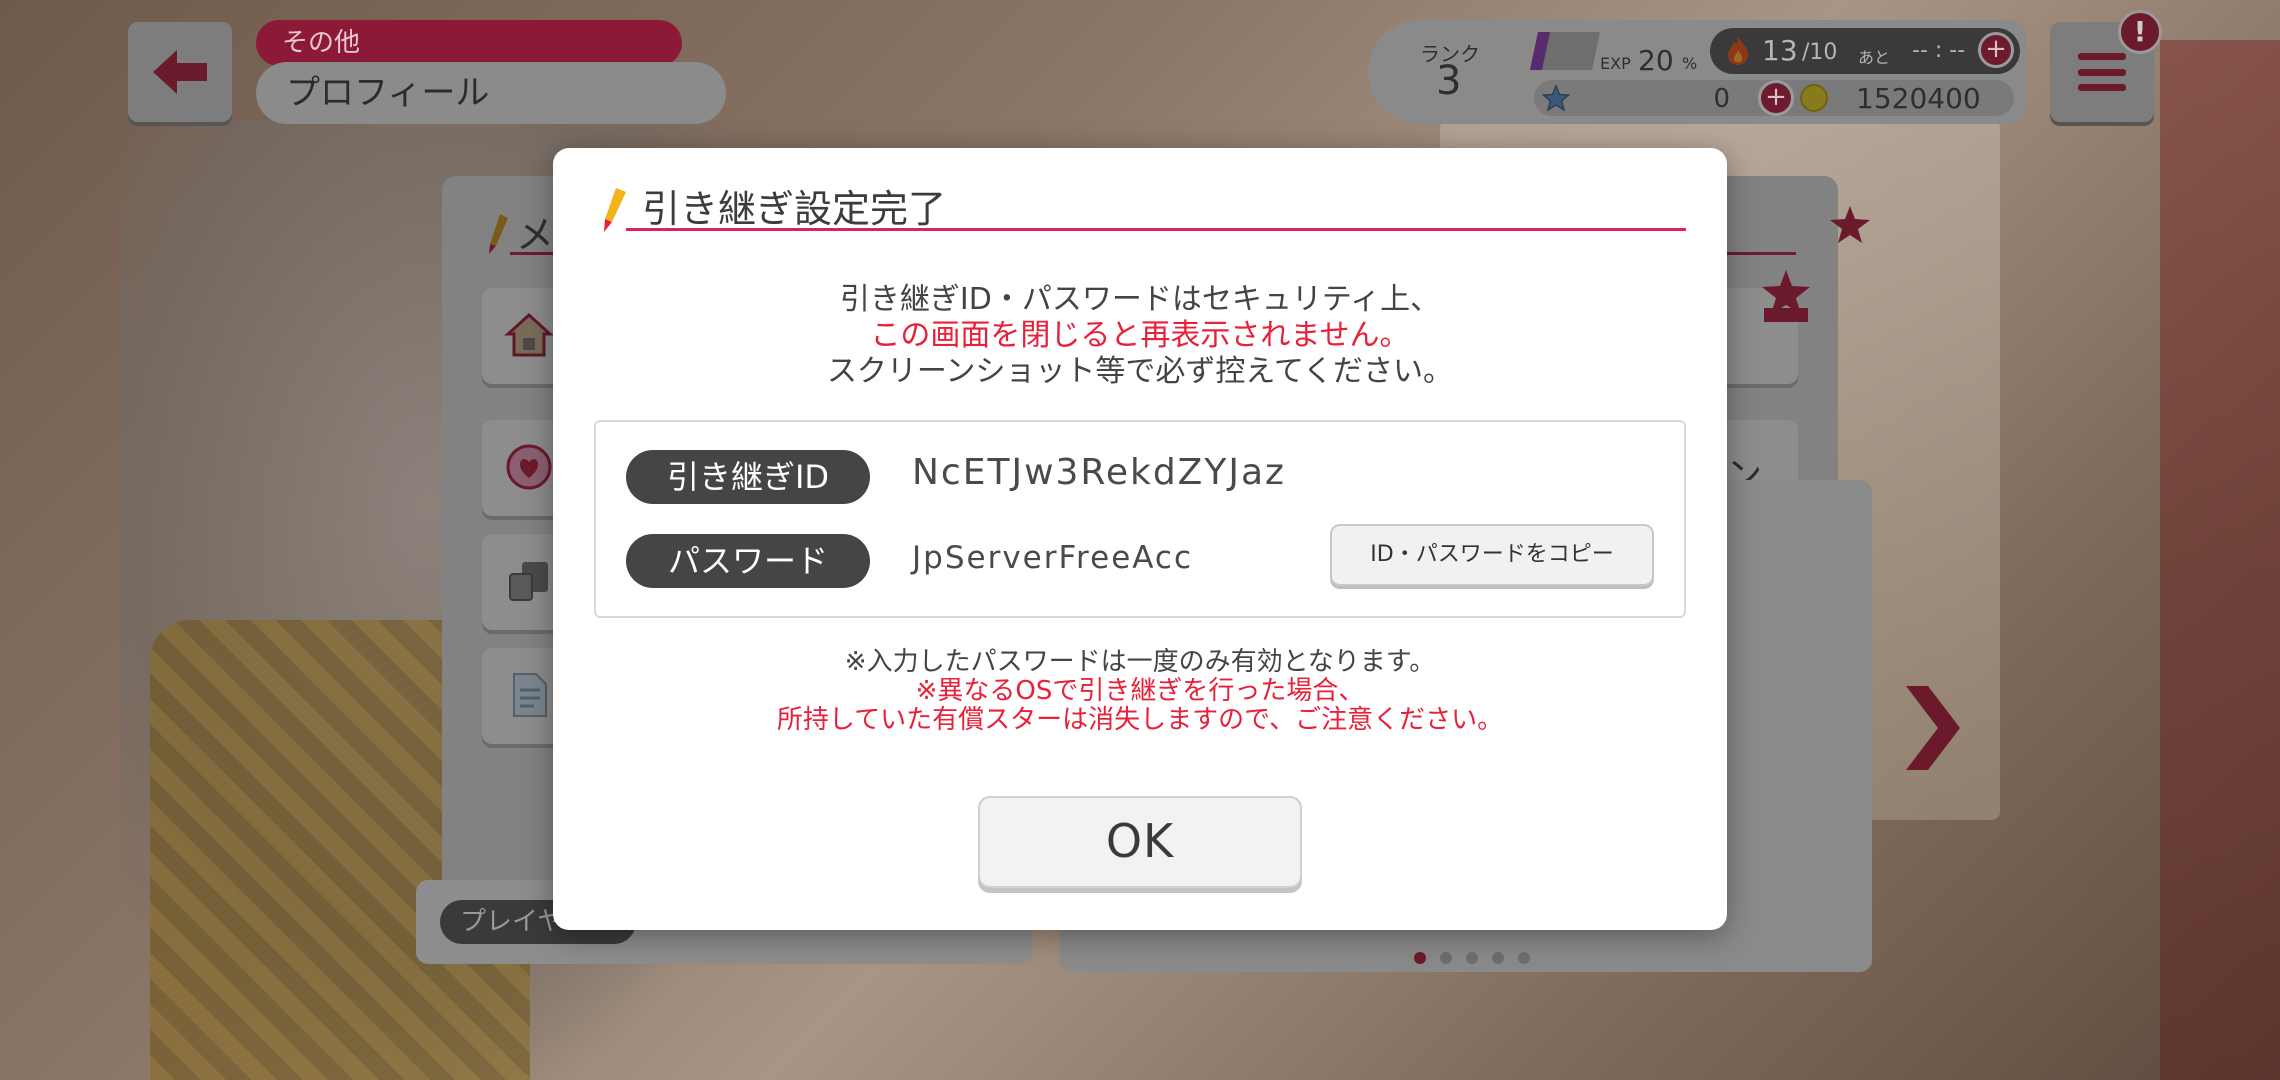 The height and width of the screenshot is (1080, 2280). I want to click on exp-label: EXP, so click(1615, 63).